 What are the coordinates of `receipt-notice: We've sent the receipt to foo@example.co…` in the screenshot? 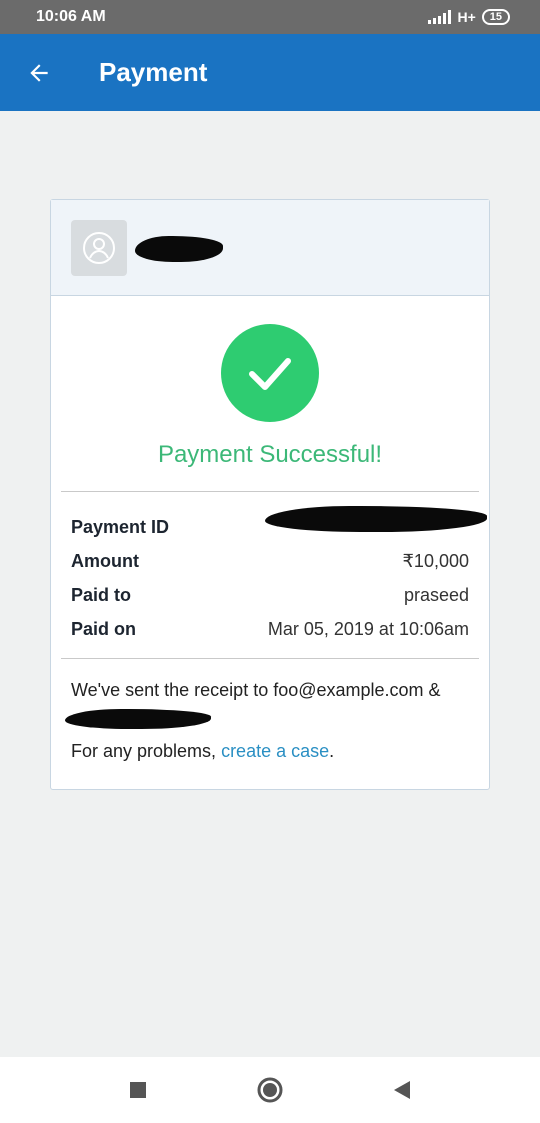 It's located at (256, 690).